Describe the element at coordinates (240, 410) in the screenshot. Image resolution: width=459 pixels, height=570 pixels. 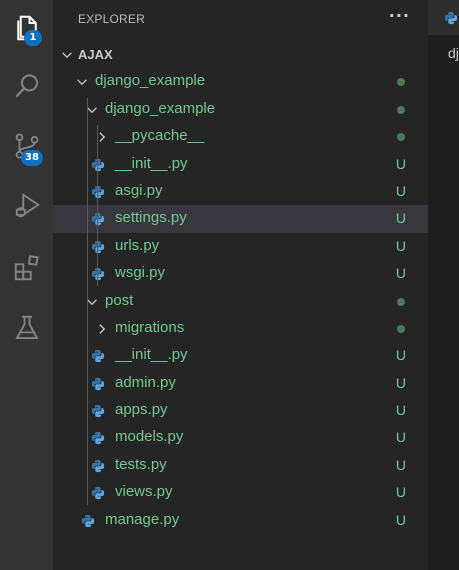
I see `tree-file-row: apps.py U` at that location.